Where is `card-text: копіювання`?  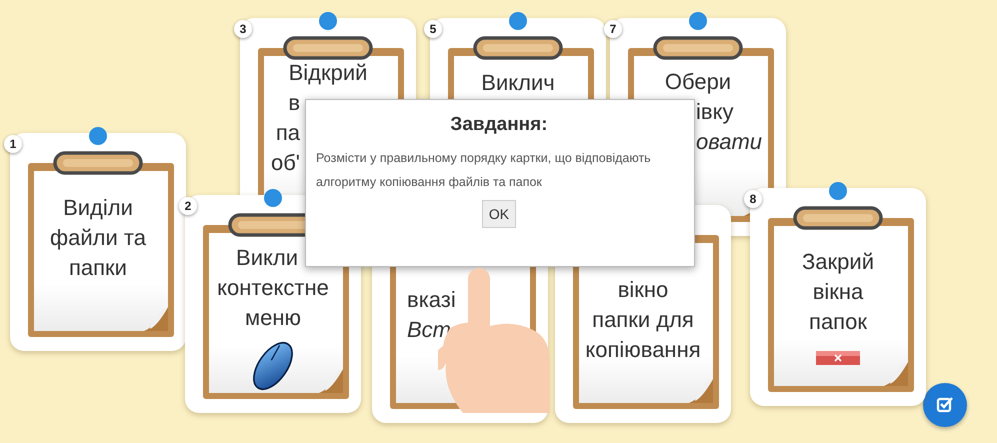 card-text: копіювання is located at coordinates (643, 350).